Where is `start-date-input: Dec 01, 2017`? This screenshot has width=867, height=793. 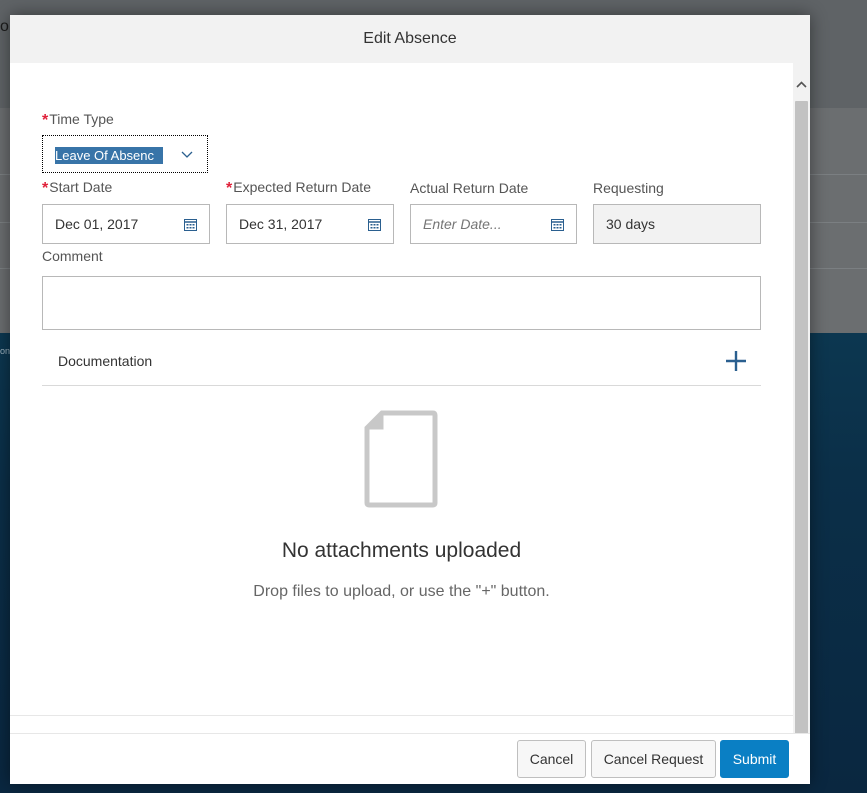 start-date-input: Dec 01, 2017 is located at coordinates (126, 224).